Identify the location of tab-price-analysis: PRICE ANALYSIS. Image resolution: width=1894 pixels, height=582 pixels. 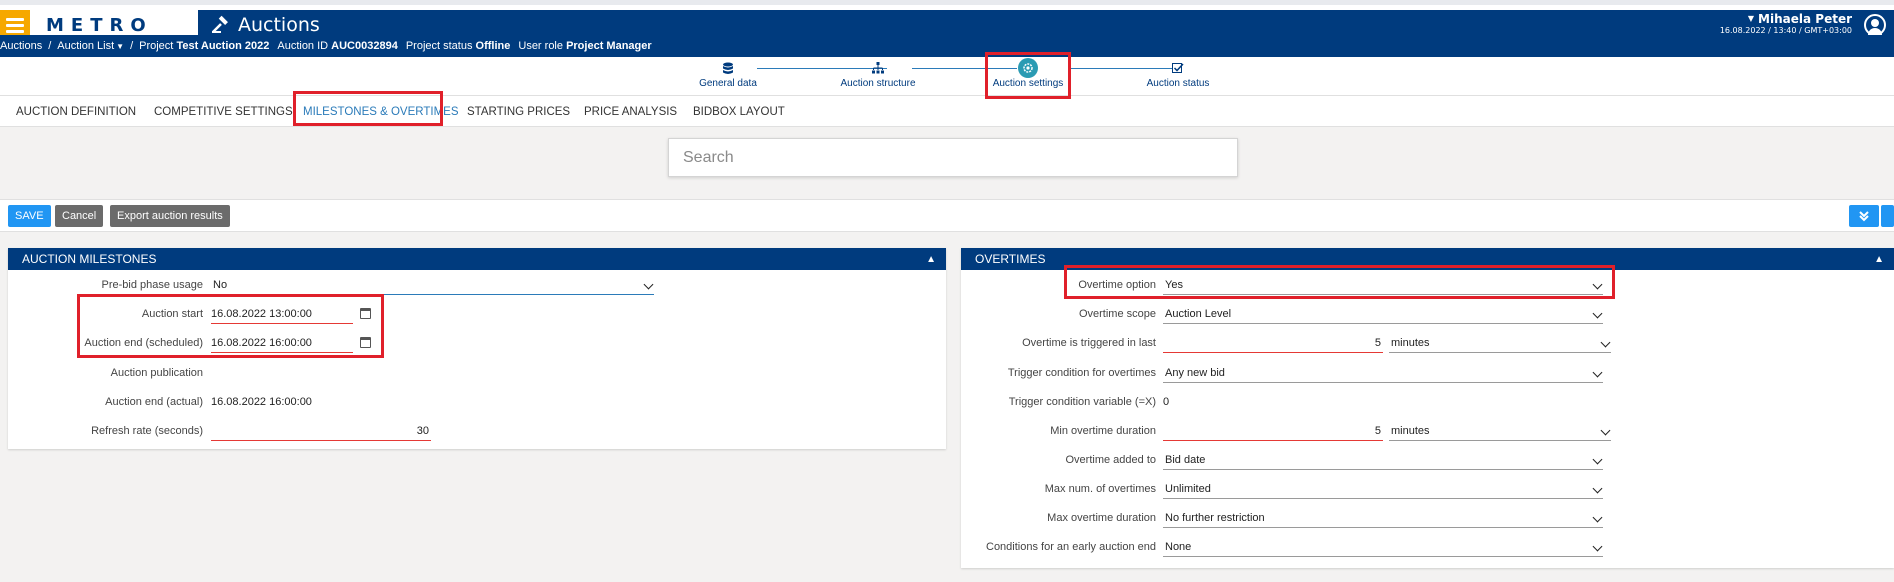
(630, 111).